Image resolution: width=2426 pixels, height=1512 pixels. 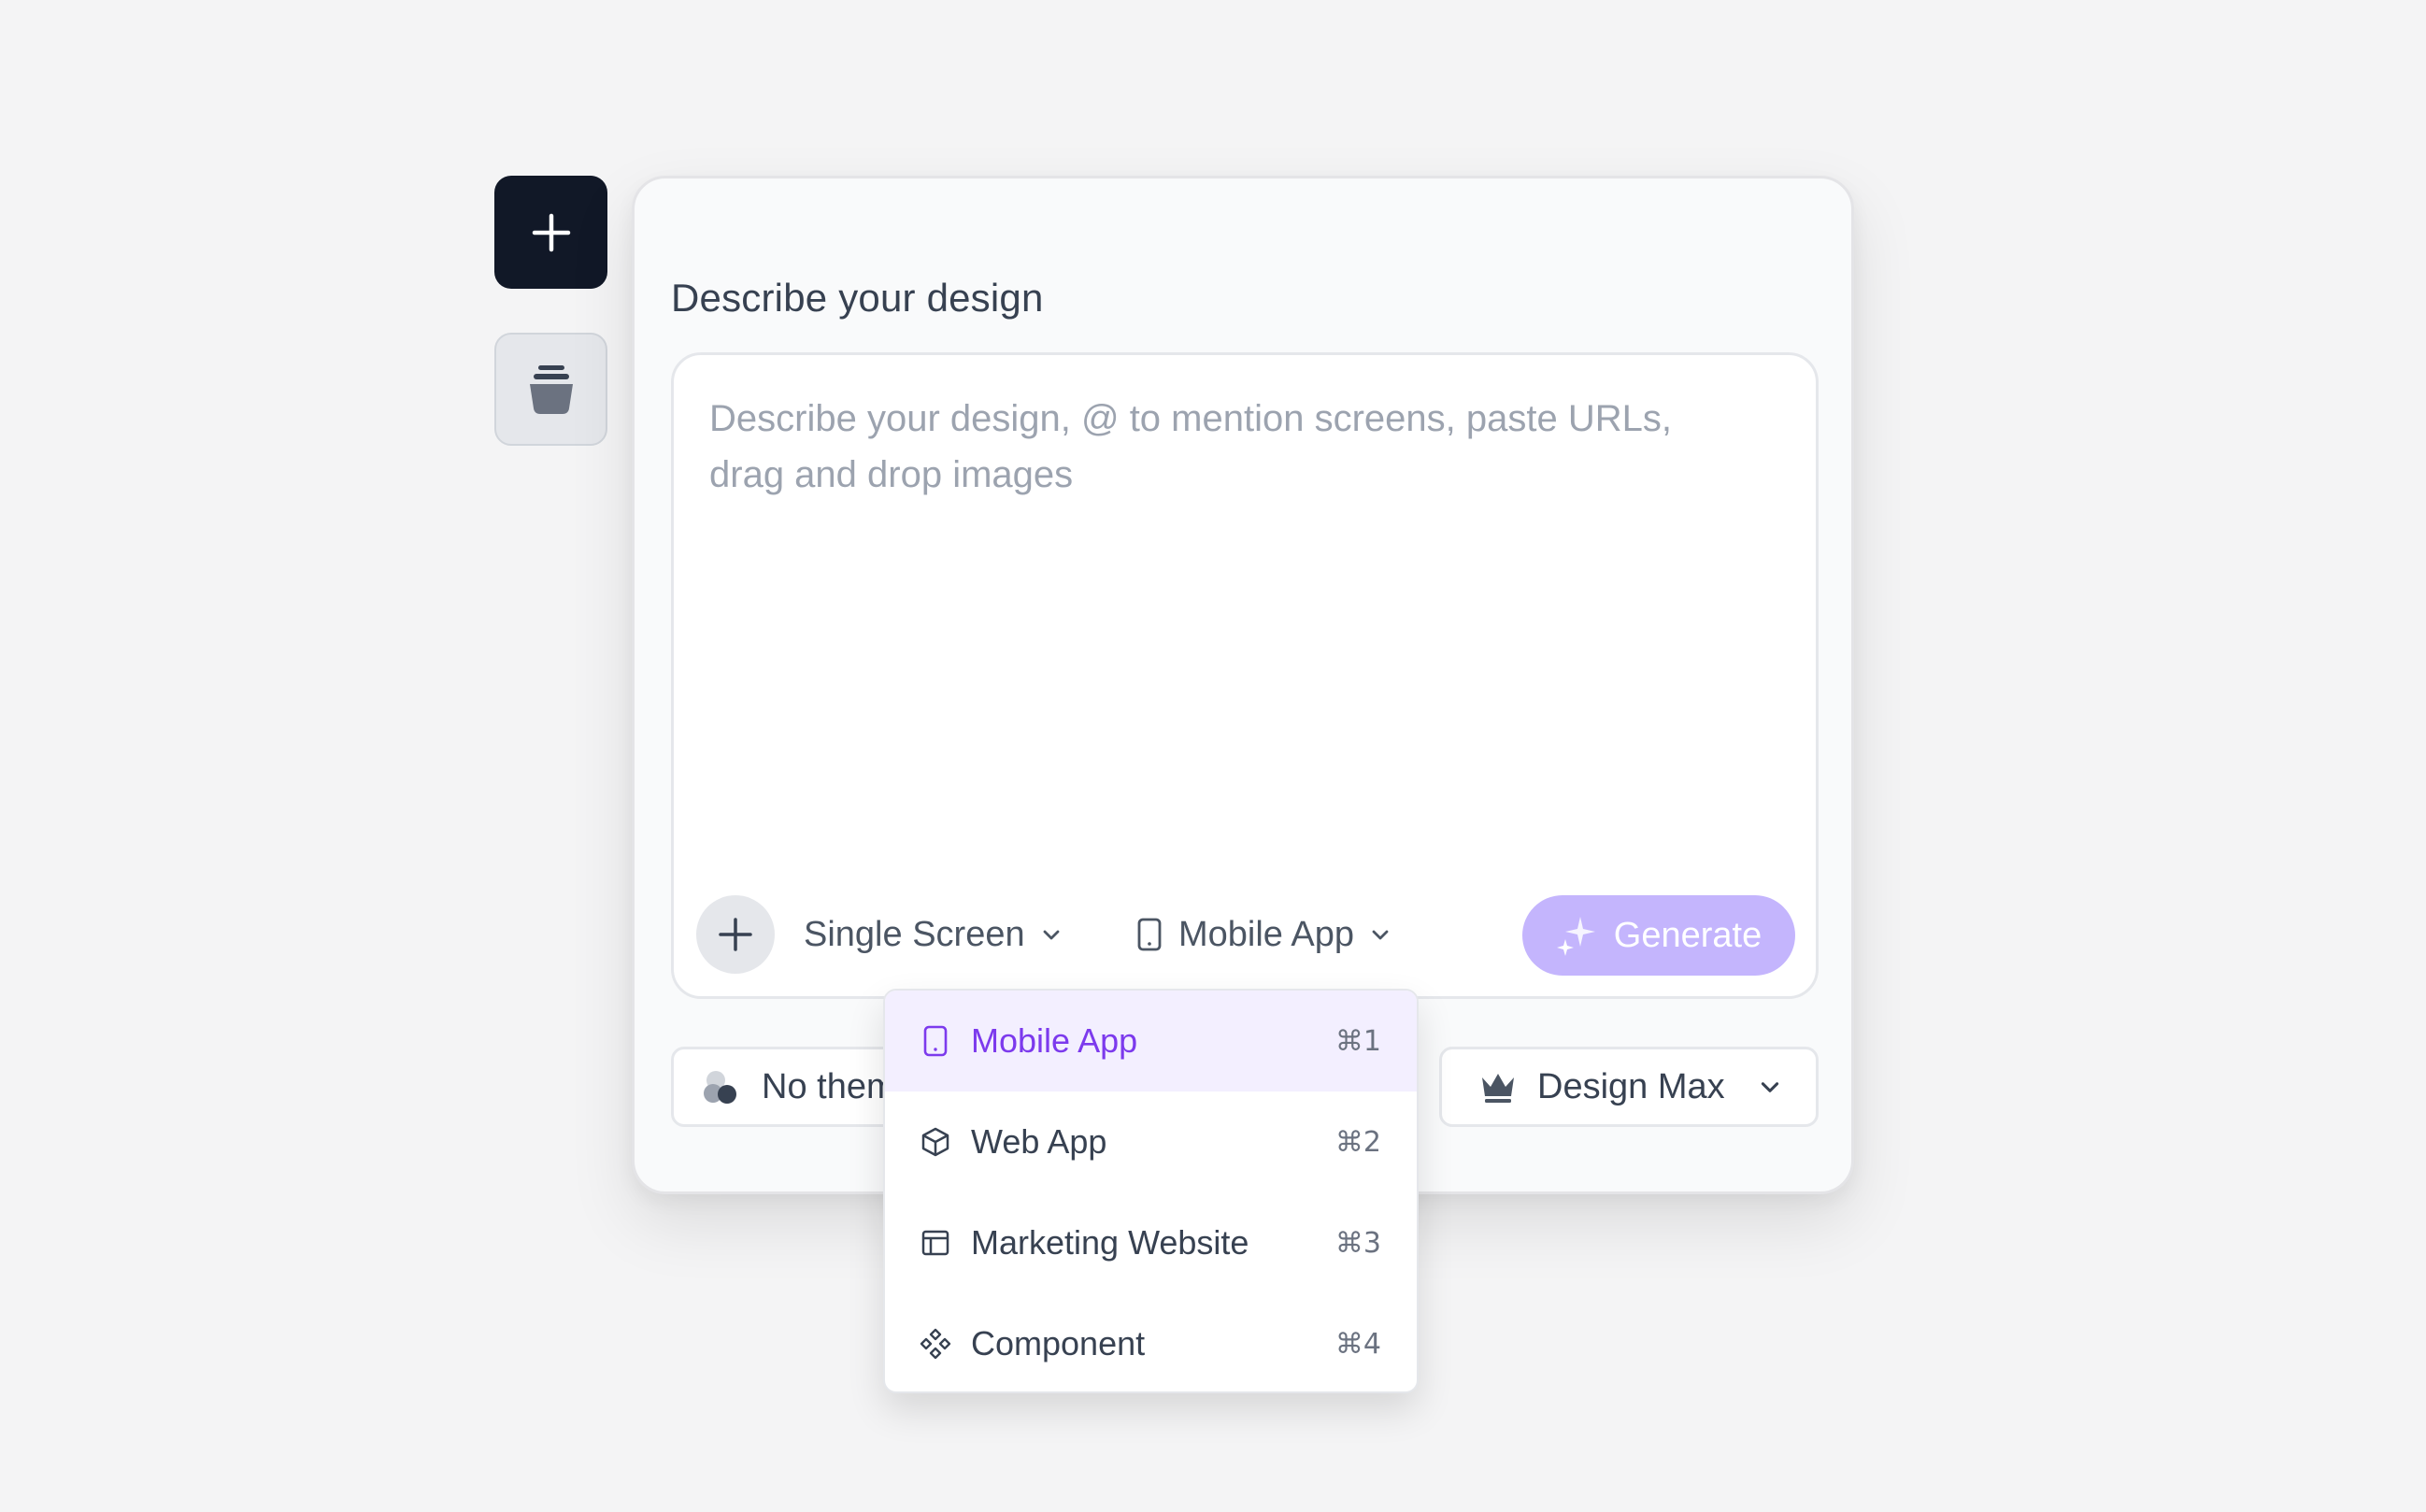 I want to click on screen-count-select: Single Screen, so click(x=933, y=934).